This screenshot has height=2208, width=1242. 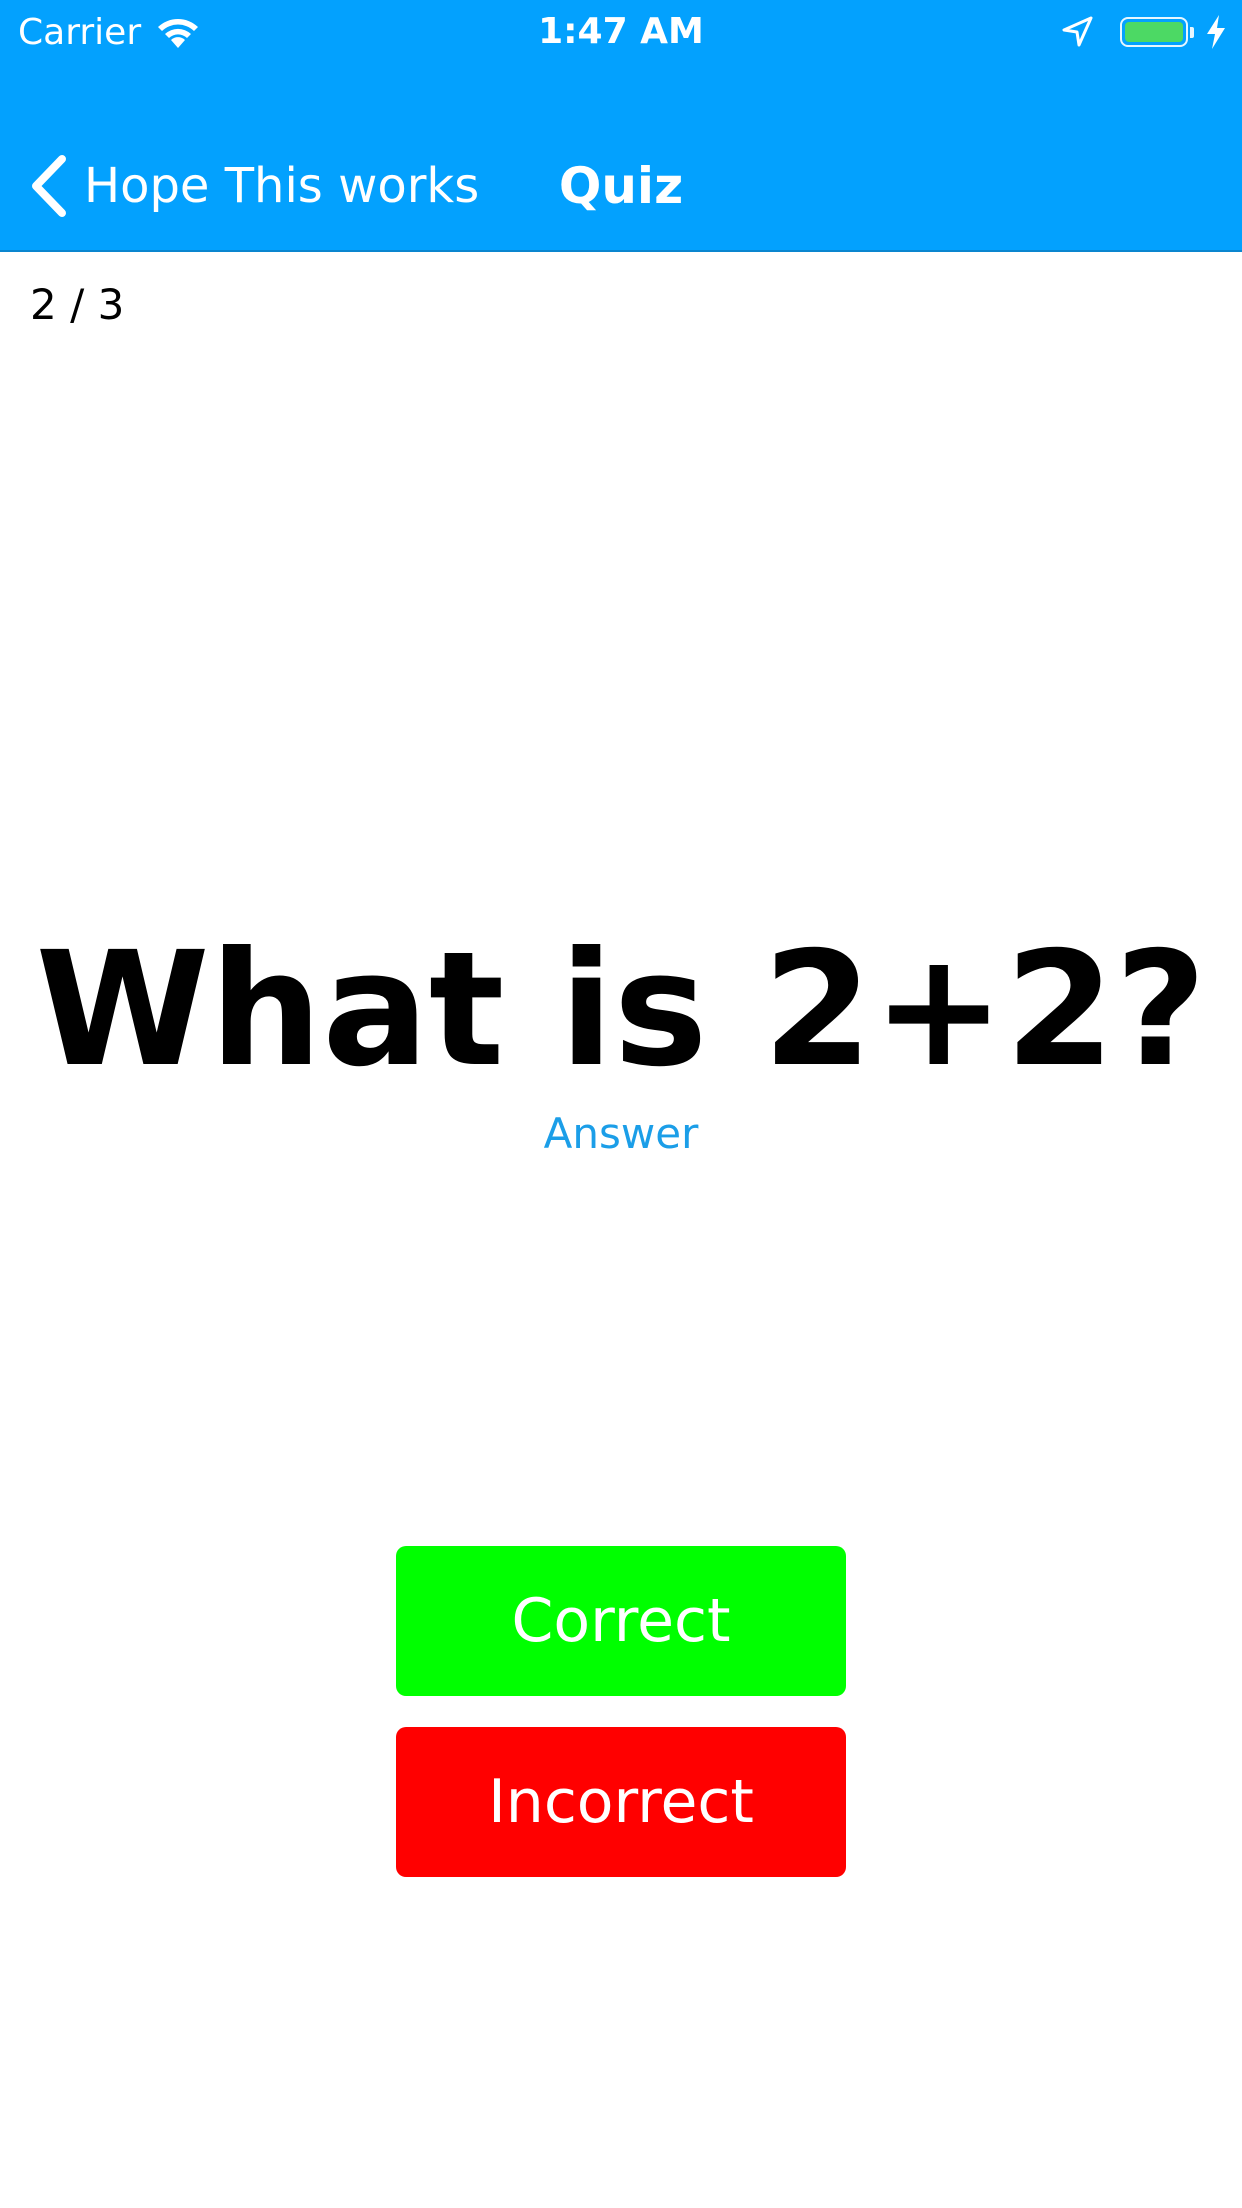 I want to click on show-answer-button: Answer, so click(x=621, y=1134).